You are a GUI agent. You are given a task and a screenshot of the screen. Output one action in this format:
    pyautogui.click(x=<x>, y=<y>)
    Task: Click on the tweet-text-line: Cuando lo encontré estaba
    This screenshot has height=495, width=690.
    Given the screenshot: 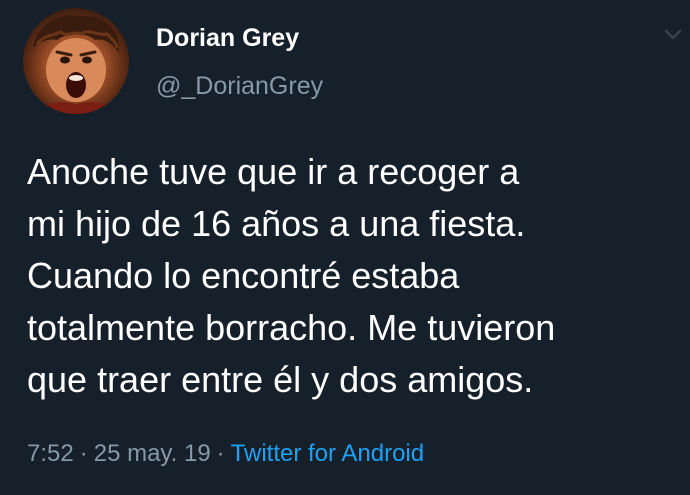 What is the action you would take?
    pyautogui.click(x=243, y=275)
    